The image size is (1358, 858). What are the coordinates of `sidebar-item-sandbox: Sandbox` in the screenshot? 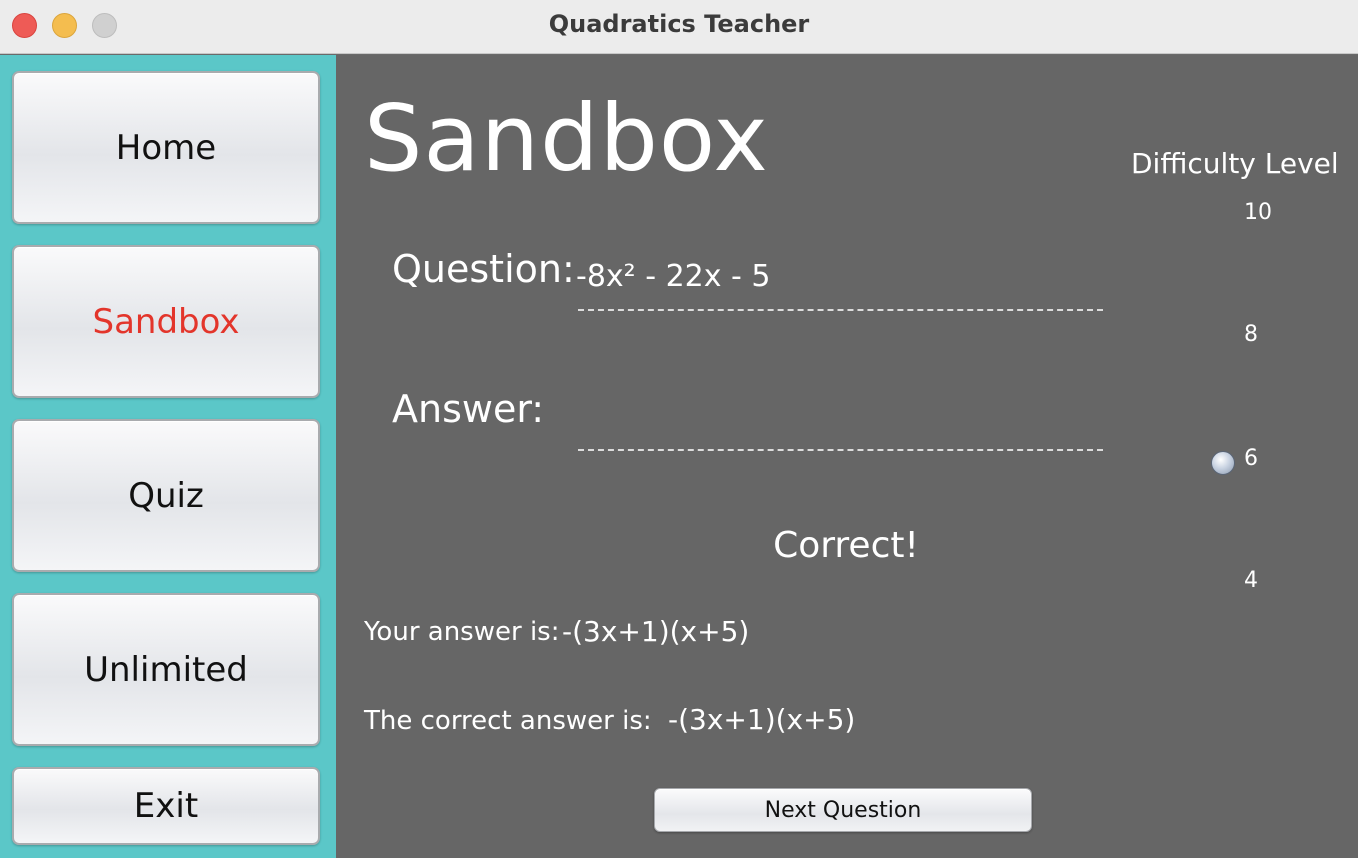 It's located at (166, 321).